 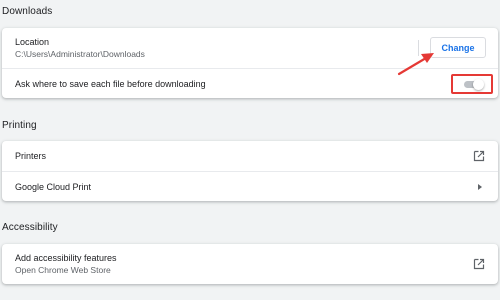 I want to click on downloads-heading: Downloads, so click(x=27, y=11).